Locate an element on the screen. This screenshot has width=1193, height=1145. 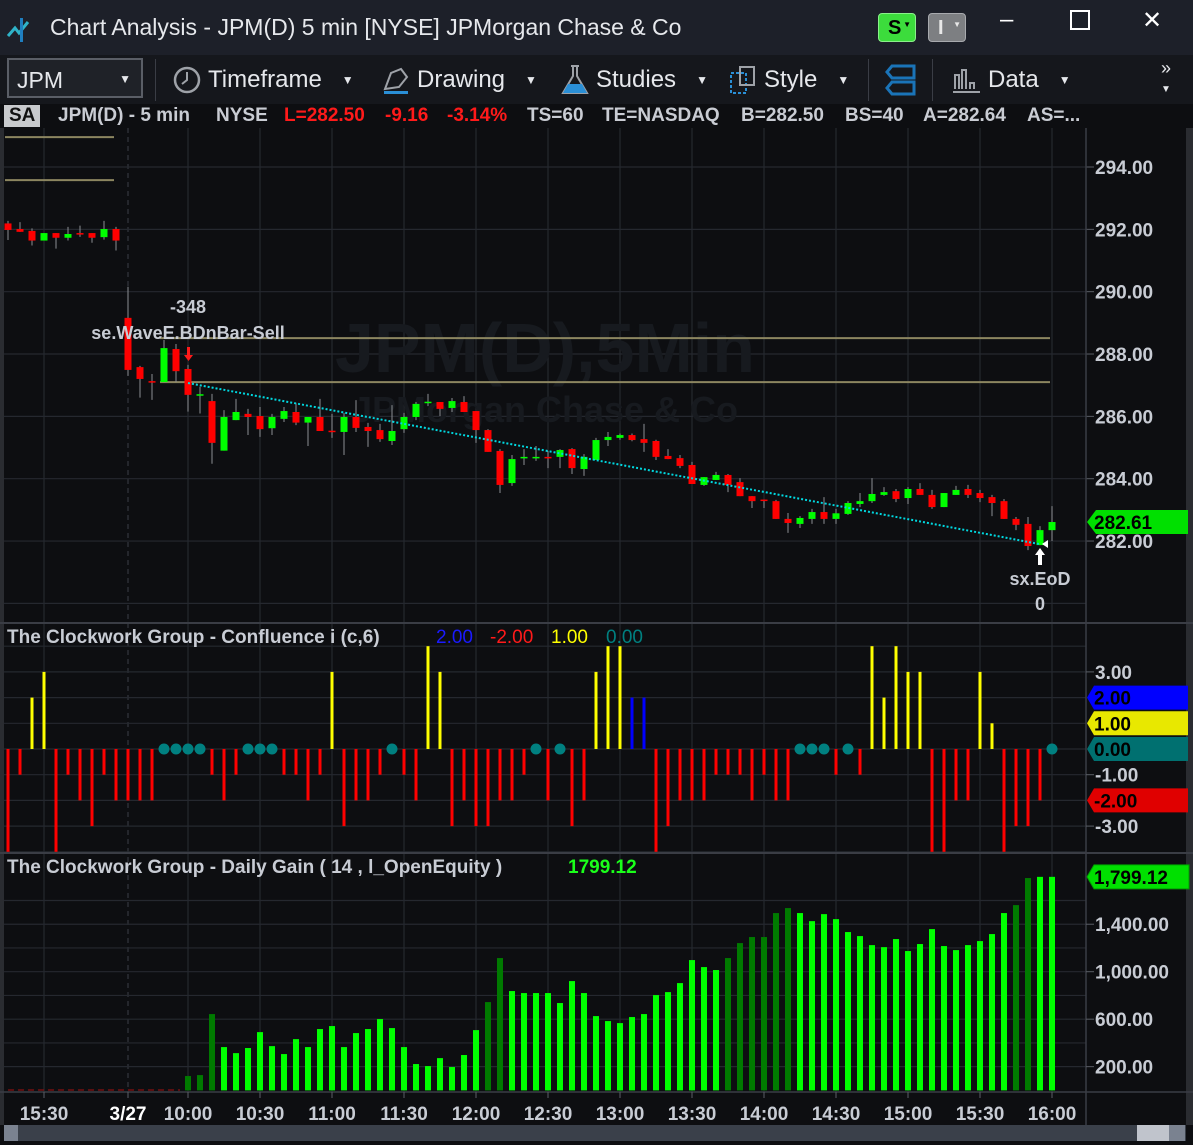
timeframe-menu: Timeframe ▼ is located at coordinates (263, 80).